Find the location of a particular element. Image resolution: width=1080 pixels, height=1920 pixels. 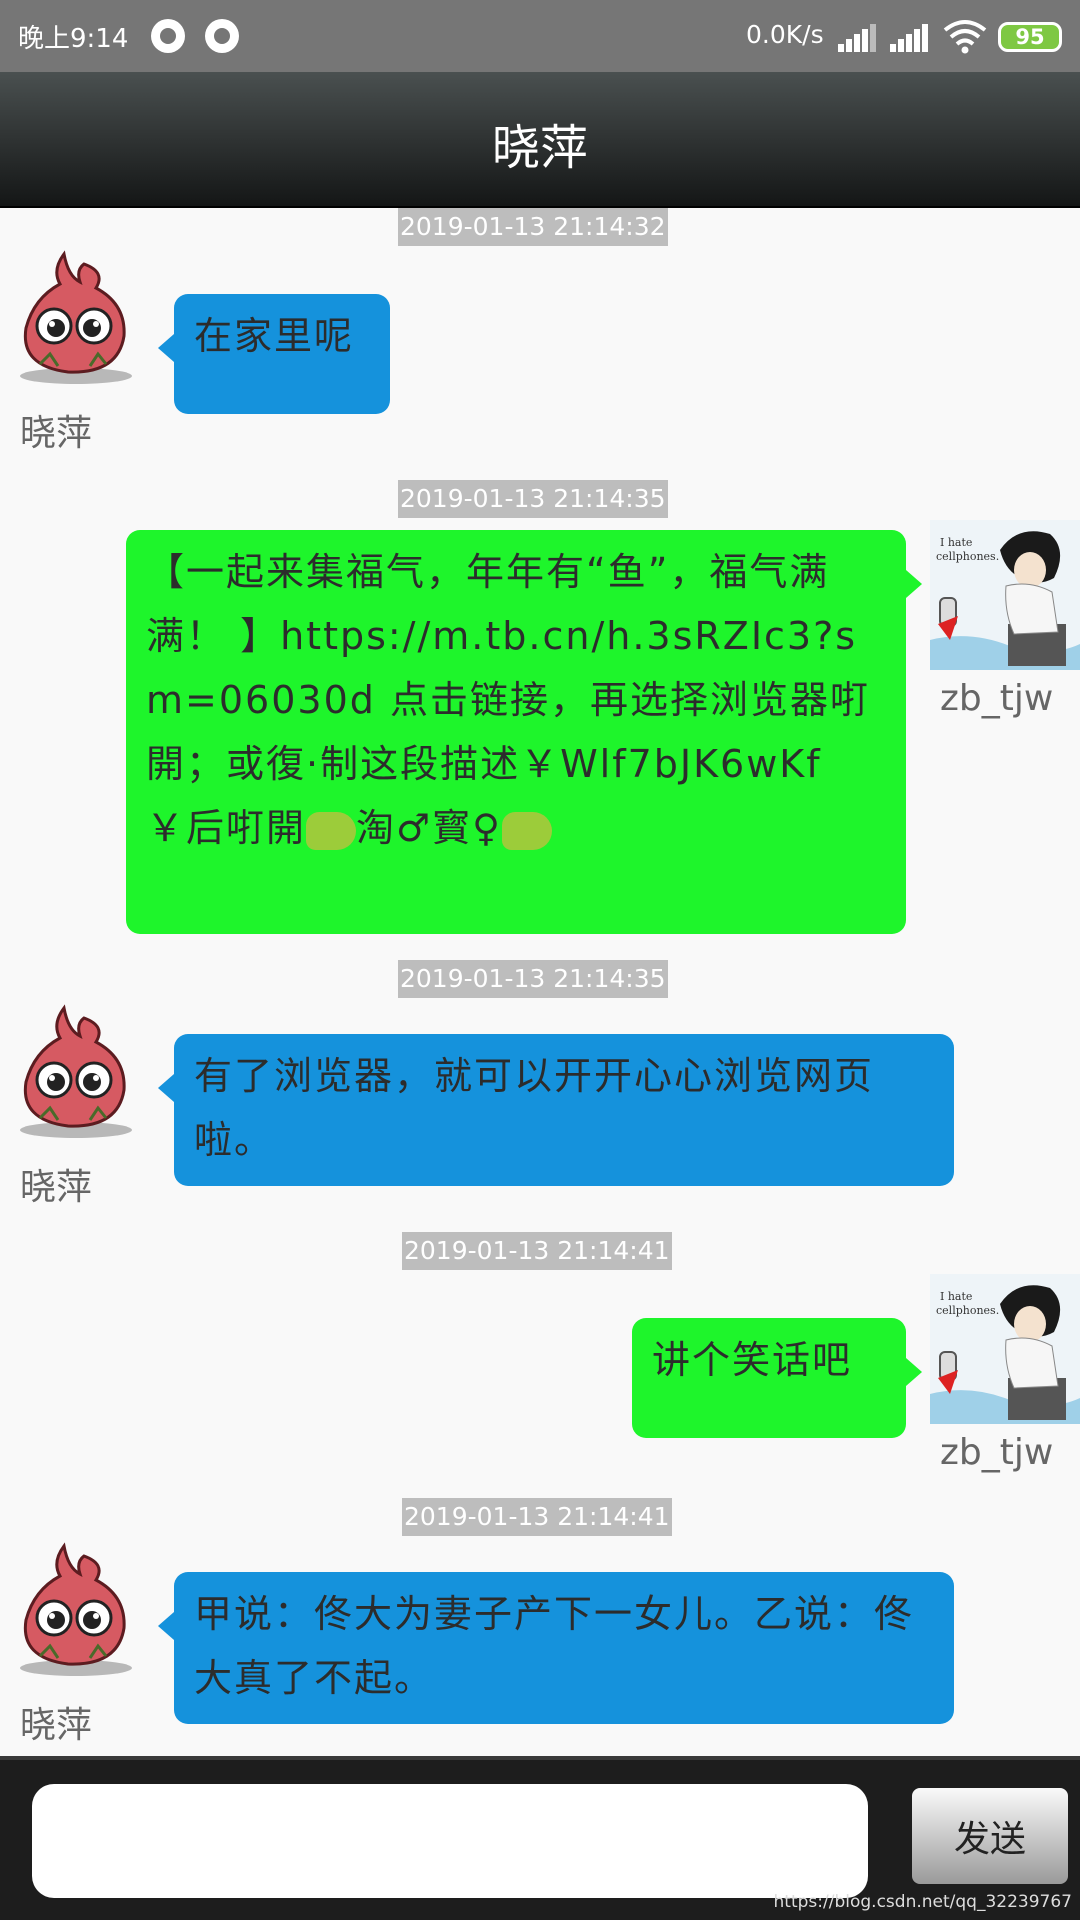

timestamp: 2019-01-13 21:14:32 is located at coordinates (533, 227).